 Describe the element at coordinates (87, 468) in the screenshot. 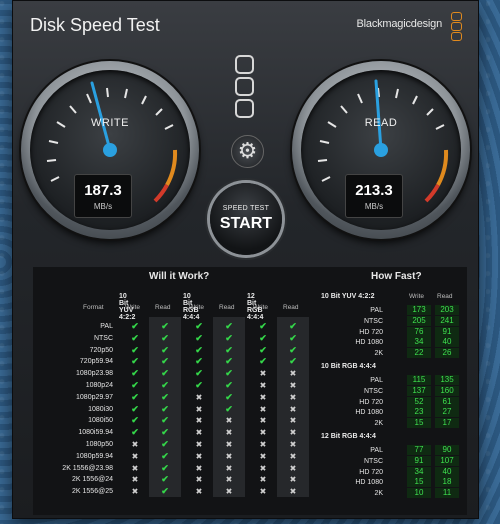

I see `format-name: 2K 1556@23.98` at that location.